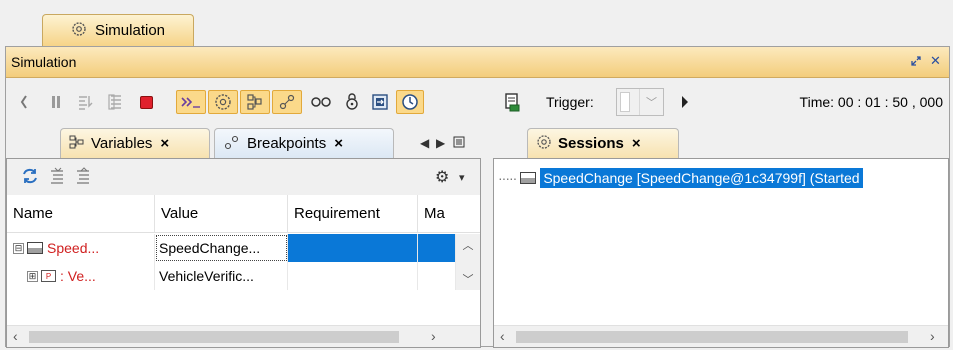 The image size is (953, 350). Describe the element at coordinates (223, 102) in the screenshot. I see `animation-icon` at that location.